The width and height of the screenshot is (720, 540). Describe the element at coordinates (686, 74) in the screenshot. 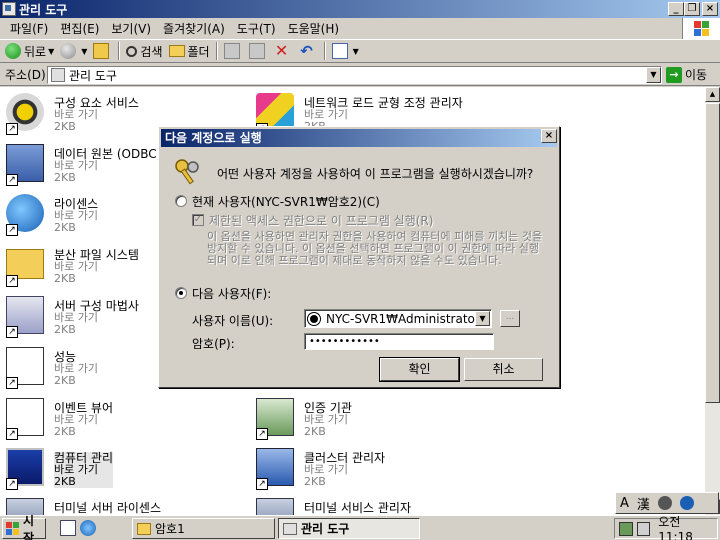

I see `go-button: → 이동` at that location.